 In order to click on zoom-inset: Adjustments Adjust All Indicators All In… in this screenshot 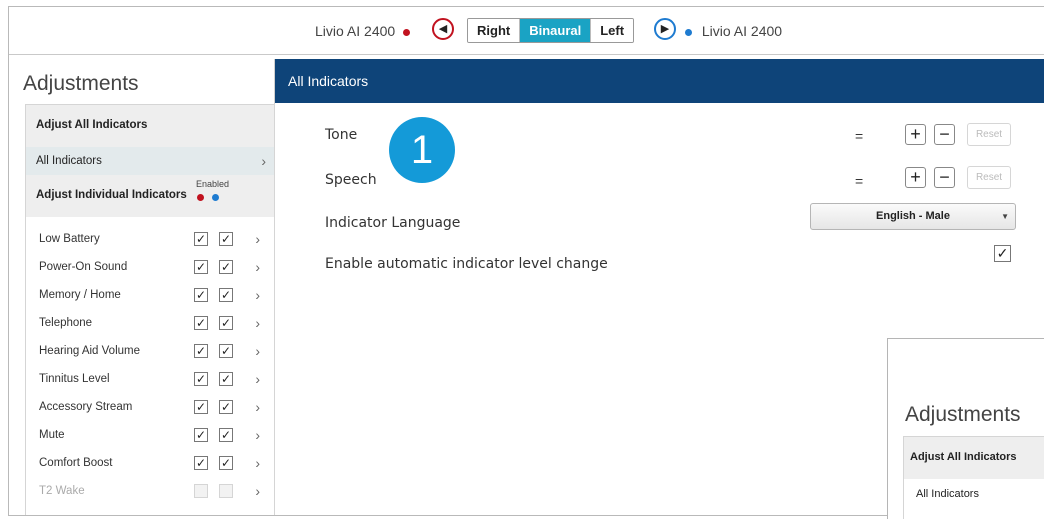, I will do `click(965, 428)`.